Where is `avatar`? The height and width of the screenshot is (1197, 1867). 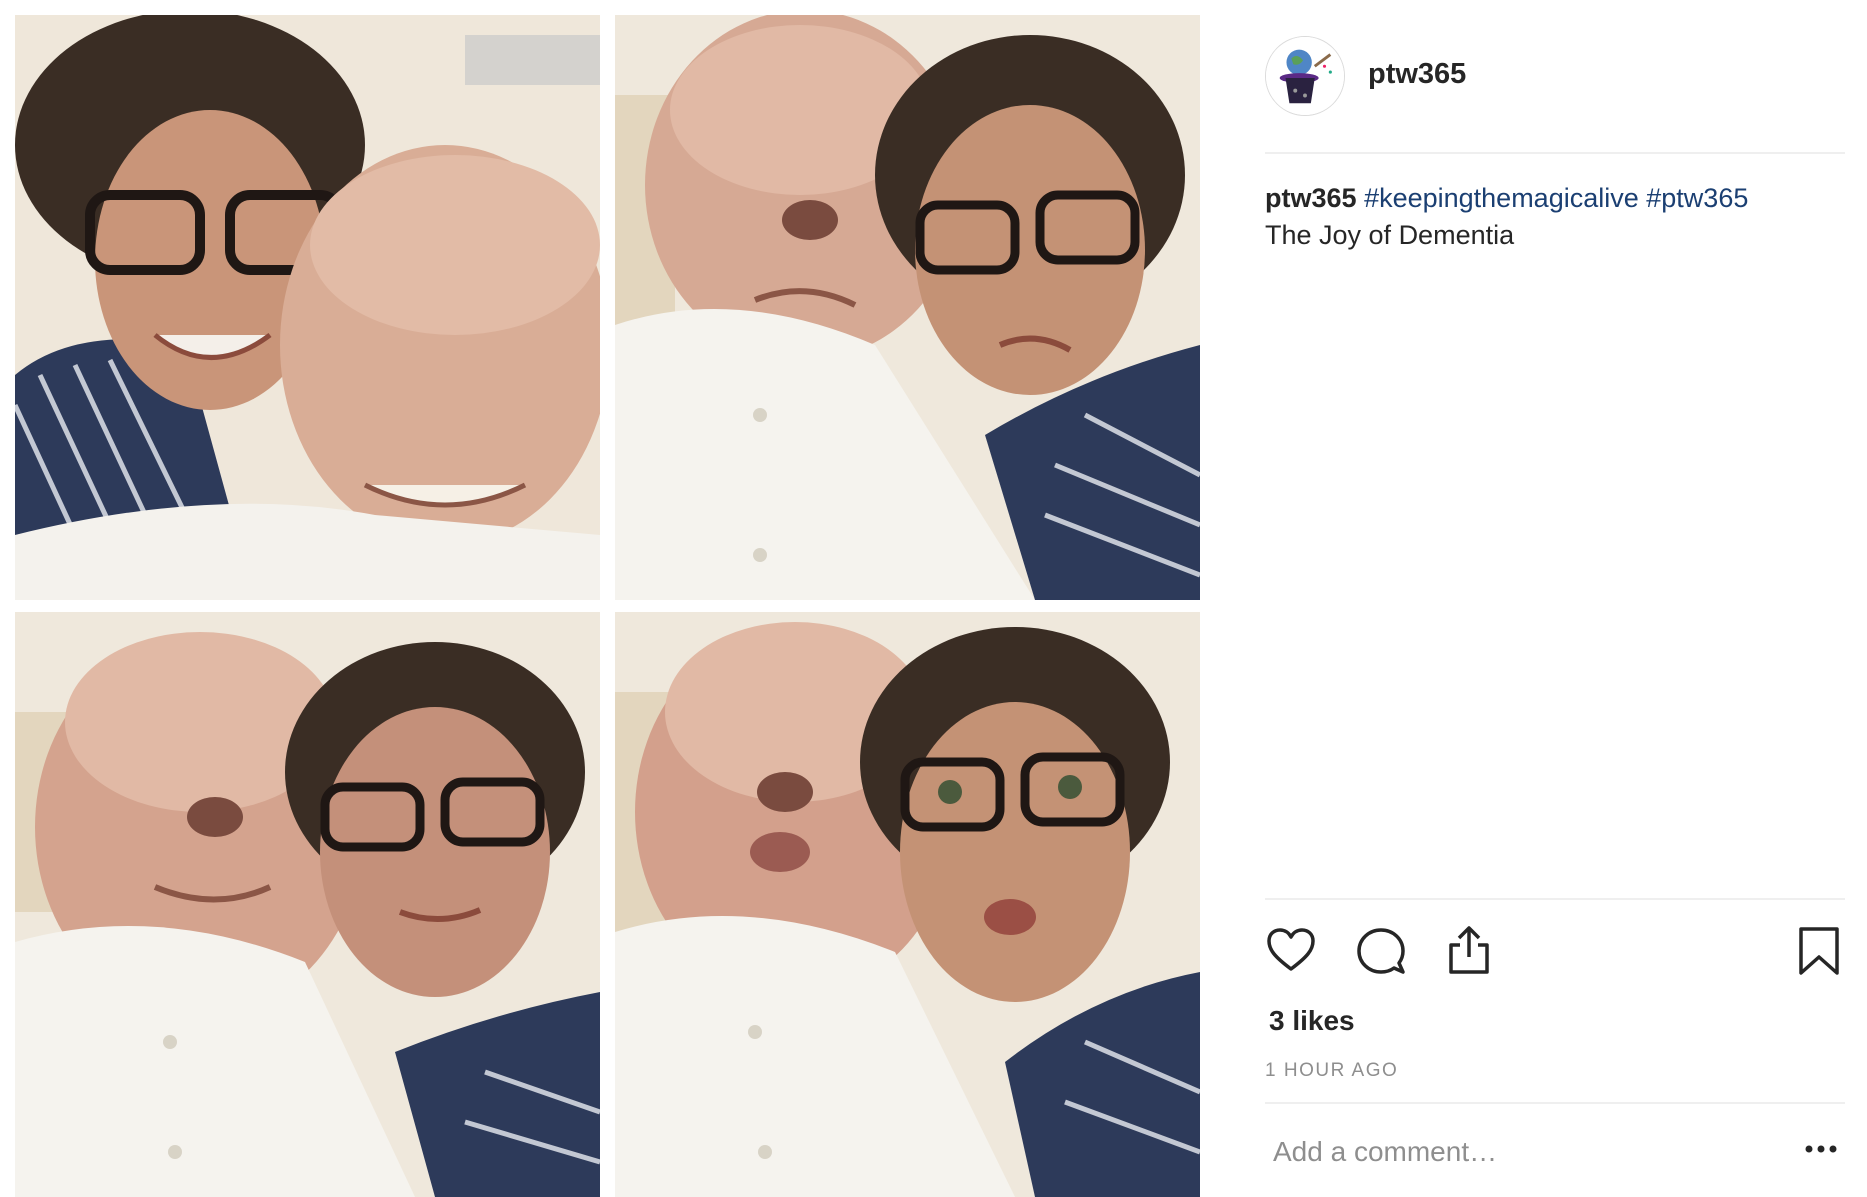
avatar is located at coordinates (1305, 76).